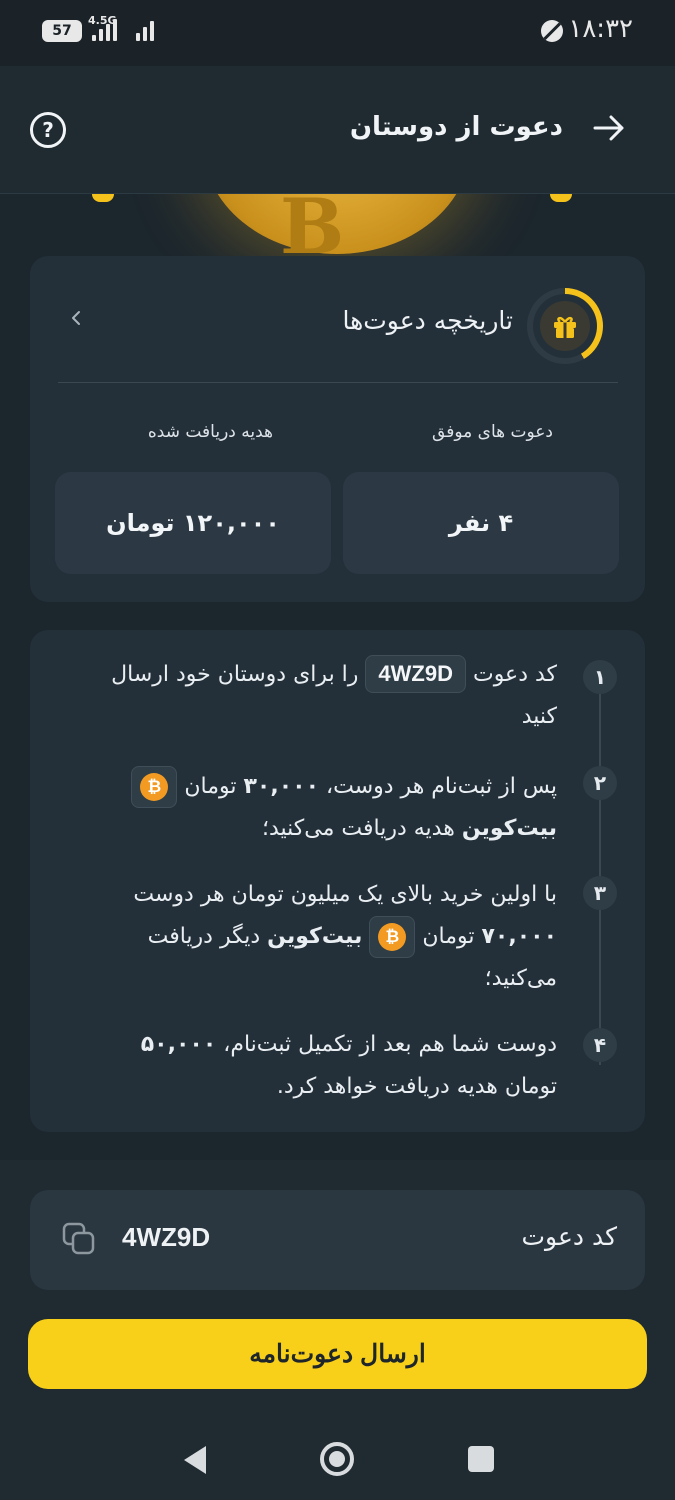 The image size is (675, 1500). I want to click on step-number: ۲, so click(600, 783).